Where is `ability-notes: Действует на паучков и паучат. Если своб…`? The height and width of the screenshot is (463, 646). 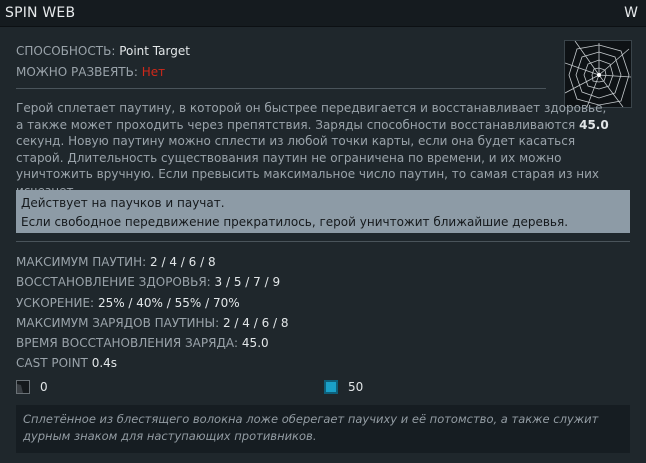 ability-notes: Действует на паучков и паучат. Если своб… is located at coordinates (323, 211).